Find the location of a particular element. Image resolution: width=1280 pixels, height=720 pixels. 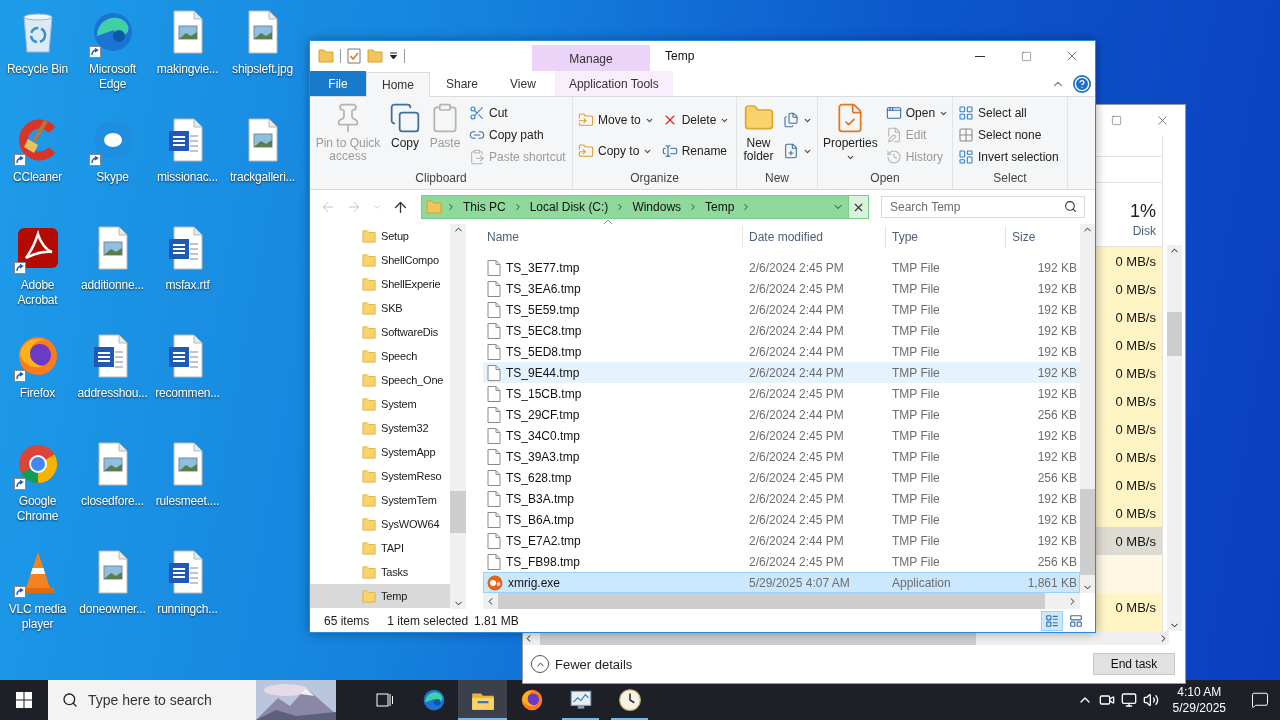

file-row: TS_39A3.tmp 2/6/2024 2:45 PM TMP File 192 KB is located at coordinates (781, 456).